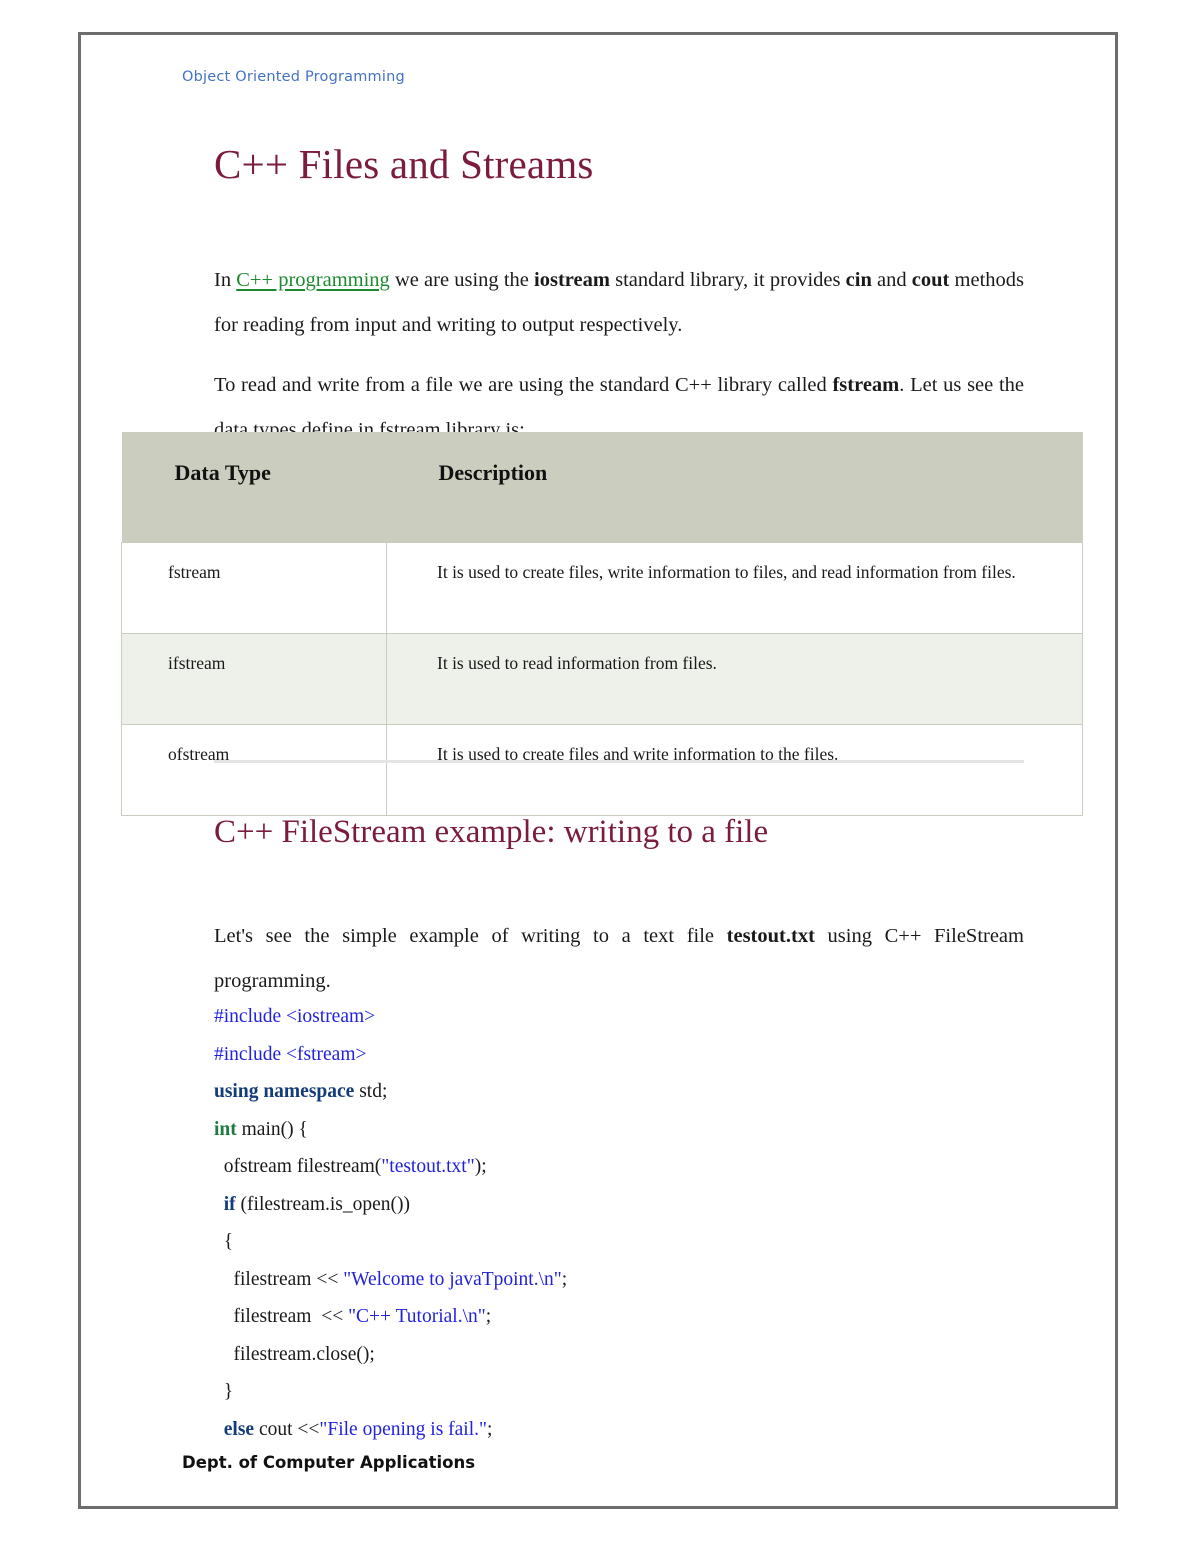 This screenshot has height=1553, width=1200. What do you see at coordinates (254, 487) in the screenshot?
I see `column-header-data-type: Data Type` at bounding box center [254, 487].